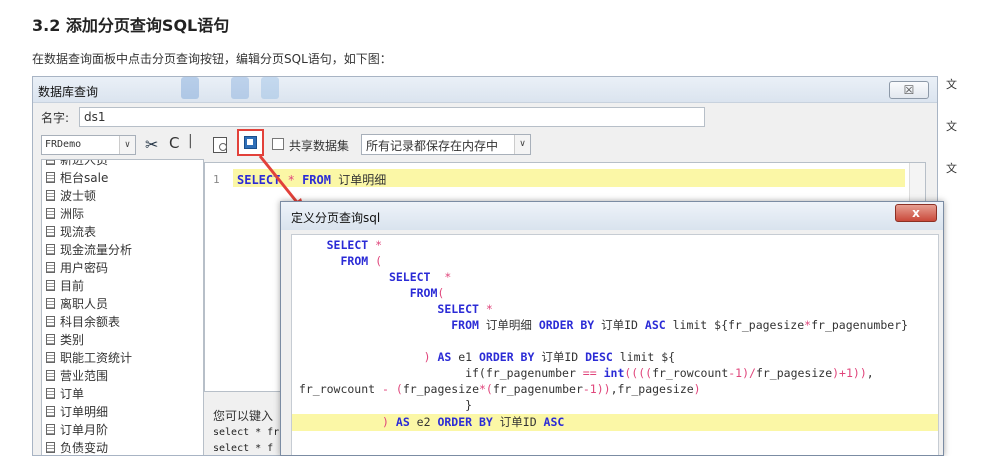  I want to click on table-list-item: 用户密码, so click(122, 268).